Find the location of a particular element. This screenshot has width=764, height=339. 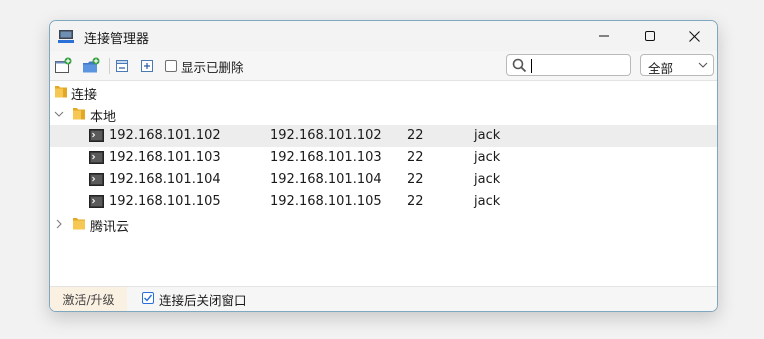

tree-root-label: 连接 is located at coordinates (84, 95).